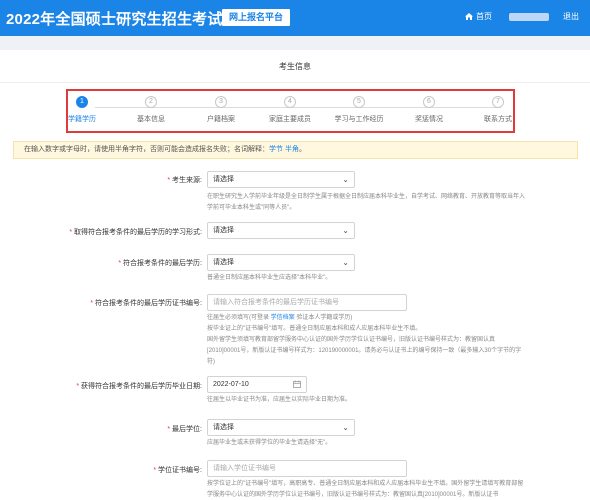 The image size is (590, 500). I want to click on step-number: 1, so click(82, 102).